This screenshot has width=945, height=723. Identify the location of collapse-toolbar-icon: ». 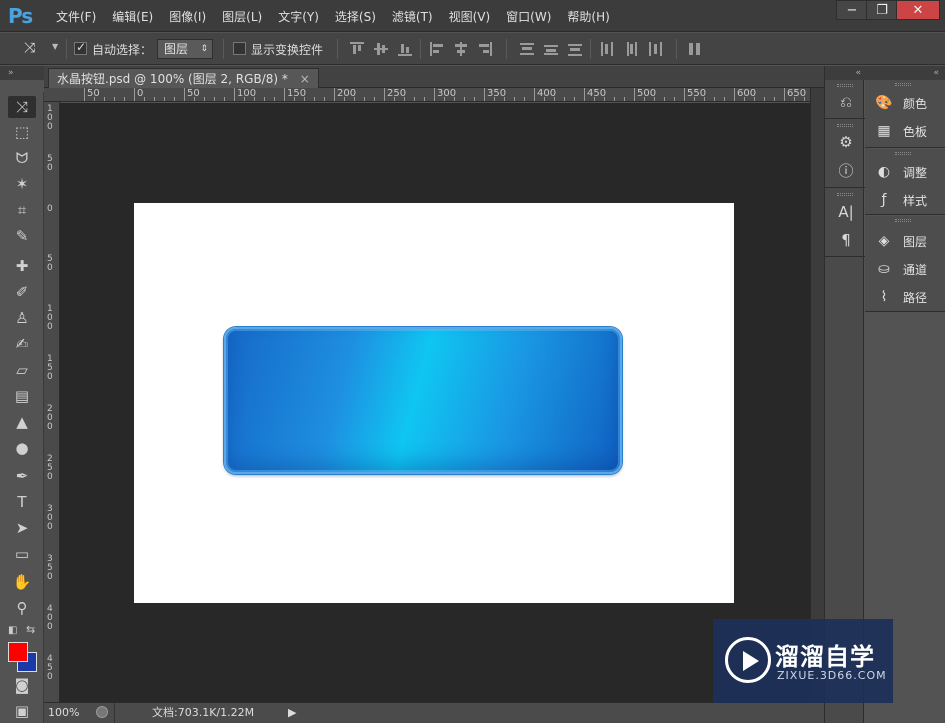
(22, 73).